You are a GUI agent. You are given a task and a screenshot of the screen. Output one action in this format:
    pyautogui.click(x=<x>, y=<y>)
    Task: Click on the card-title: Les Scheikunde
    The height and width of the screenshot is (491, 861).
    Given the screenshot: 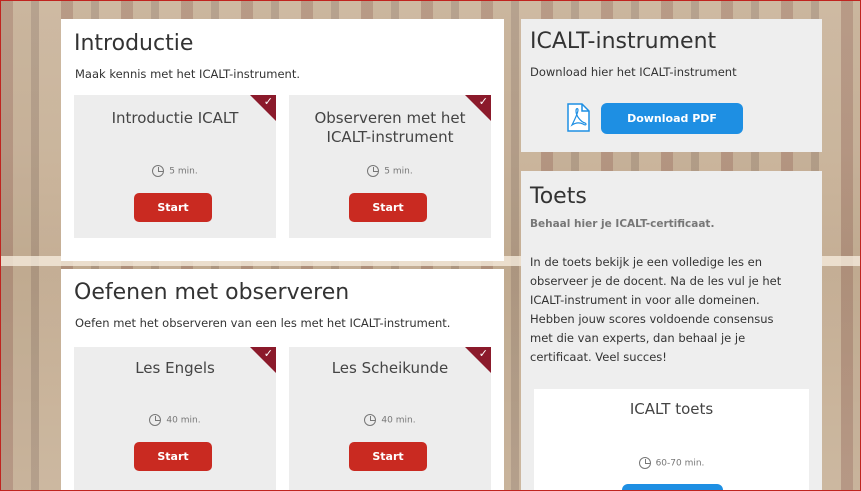 What is the action you would take?
    pyautogui.click(x=390, y=368)
    